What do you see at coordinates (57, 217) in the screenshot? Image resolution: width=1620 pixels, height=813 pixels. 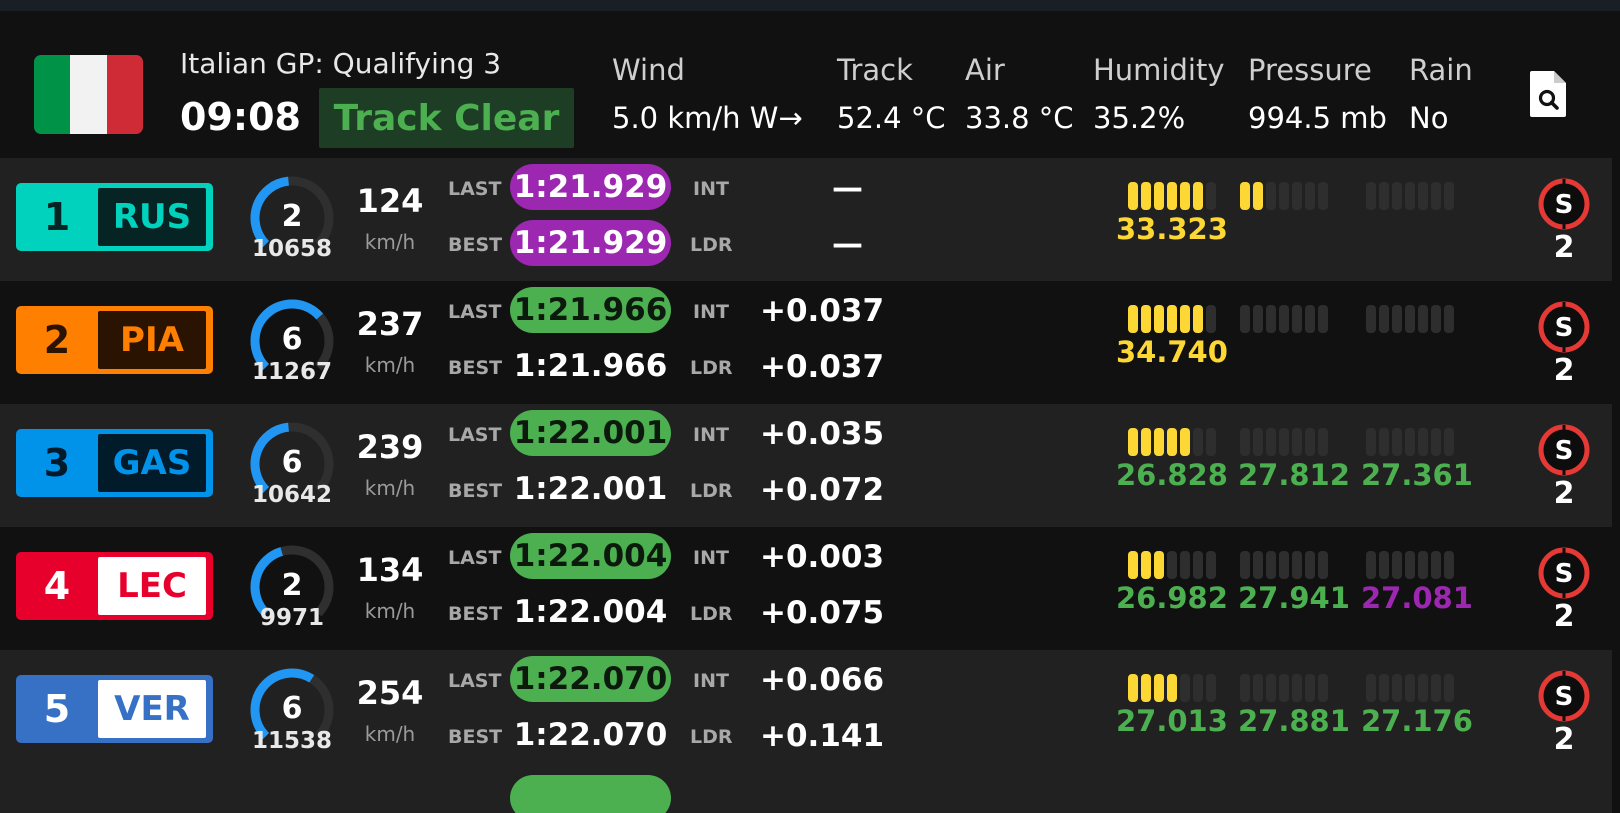 I see `position-number: 1` at bounding box center [57, 217].